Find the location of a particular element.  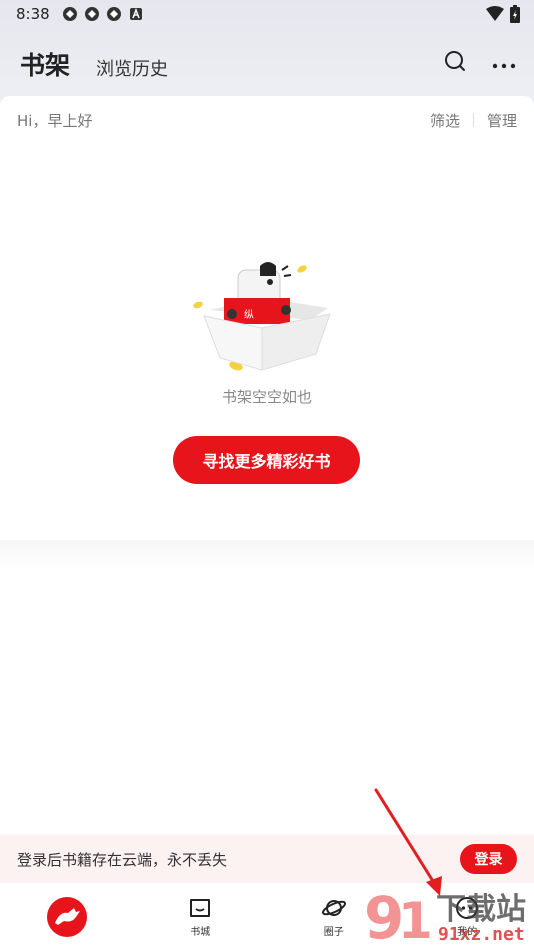

nav-item-home is located at coordinates (67, 916).